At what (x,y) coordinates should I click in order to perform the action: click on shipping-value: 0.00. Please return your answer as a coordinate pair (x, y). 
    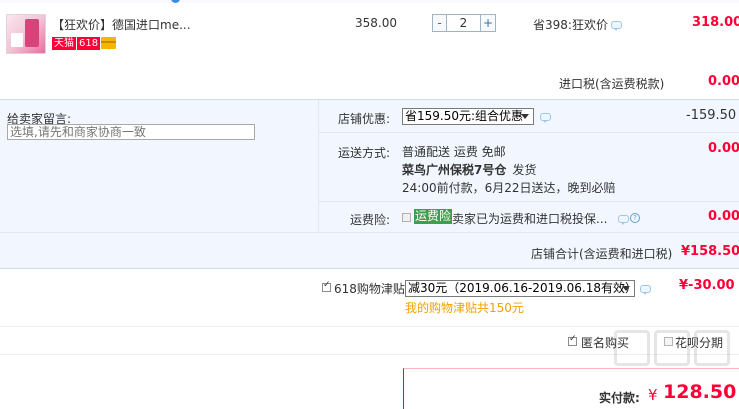
    Looking at the image, I should click on (723, 148).